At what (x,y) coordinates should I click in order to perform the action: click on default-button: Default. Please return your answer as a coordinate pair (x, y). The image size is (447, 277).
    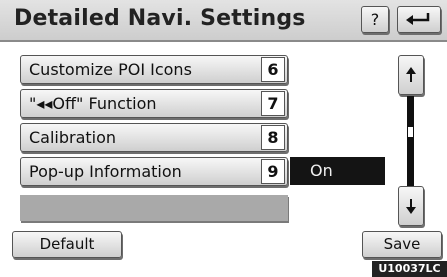
    Looking at the image, I should click on (67, 244).